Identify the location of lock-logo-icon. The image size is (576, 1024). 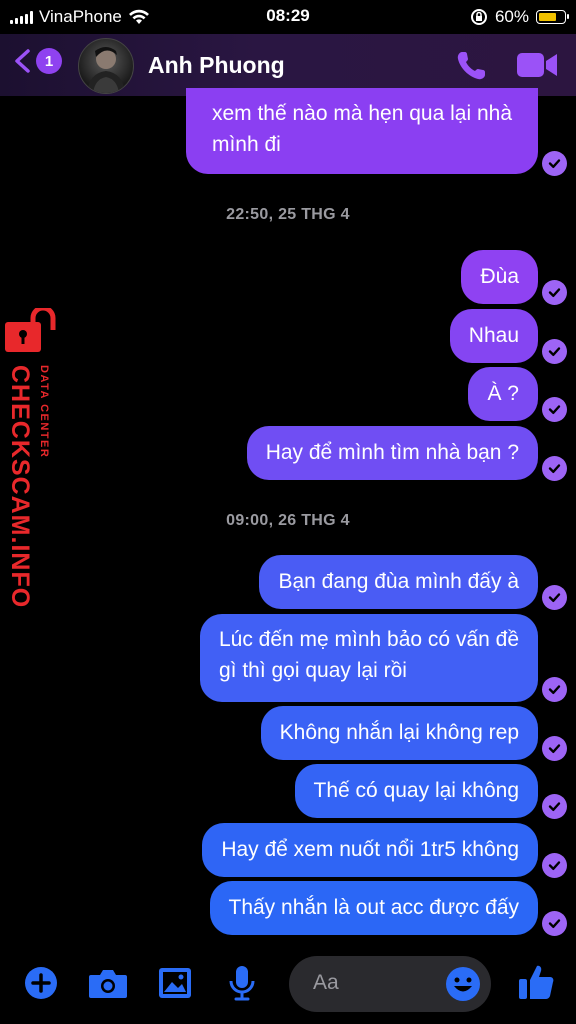
(30, 330).